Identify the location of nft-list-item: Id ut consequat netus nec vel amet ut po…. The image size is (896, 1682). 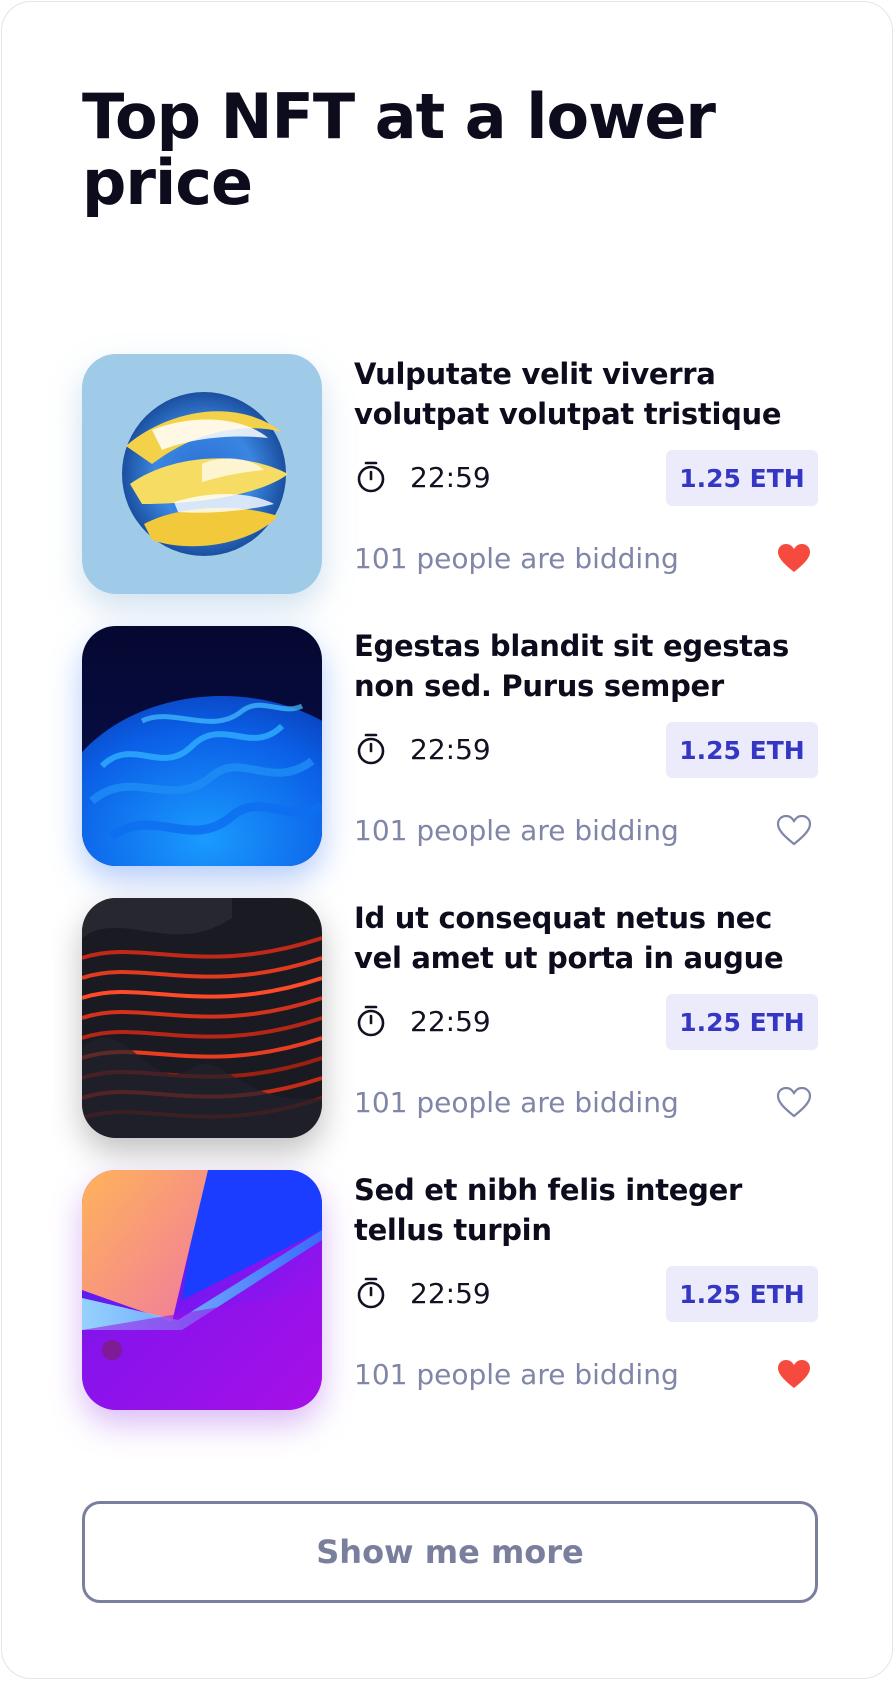
(450, 1018).